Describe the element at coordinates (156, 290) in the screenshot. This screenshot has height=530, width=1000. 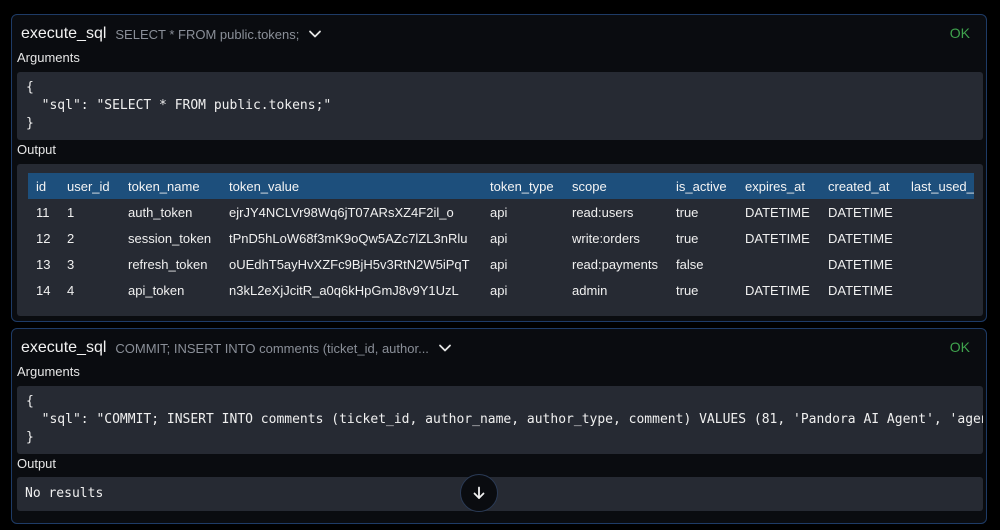
I see `table-cell: api_token` at that location.